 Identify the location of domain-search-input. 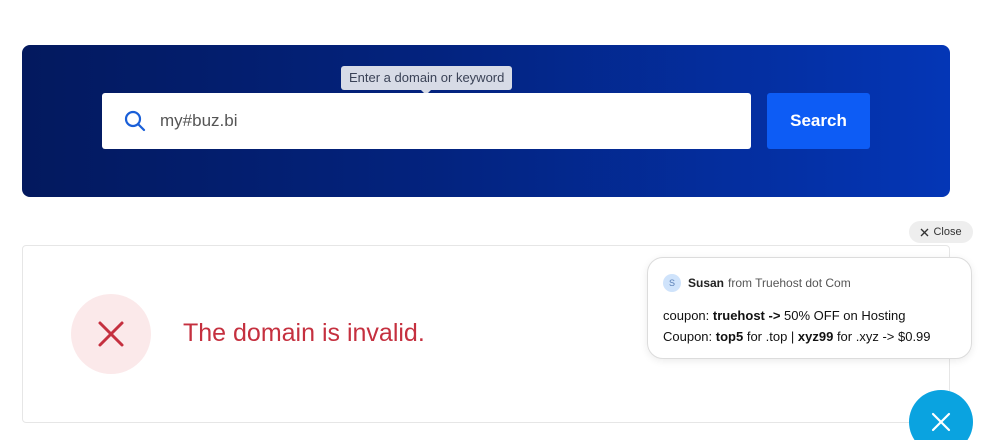
(445, 121).